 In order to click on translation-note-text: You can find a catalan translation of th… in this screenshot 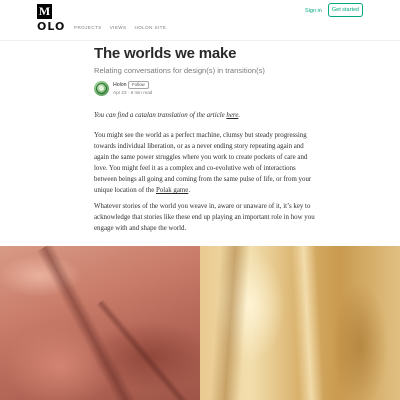, I will do `click(160, 115)`.